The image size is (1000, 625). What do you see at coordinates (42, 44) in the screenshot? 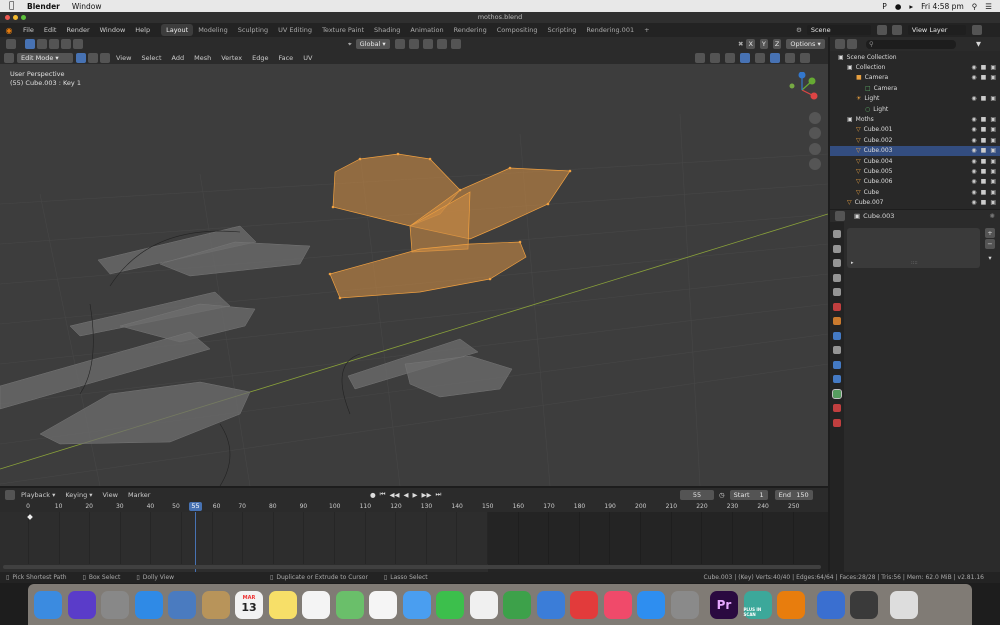
I see `mode-new-icon` at bounding box center [42, 44].